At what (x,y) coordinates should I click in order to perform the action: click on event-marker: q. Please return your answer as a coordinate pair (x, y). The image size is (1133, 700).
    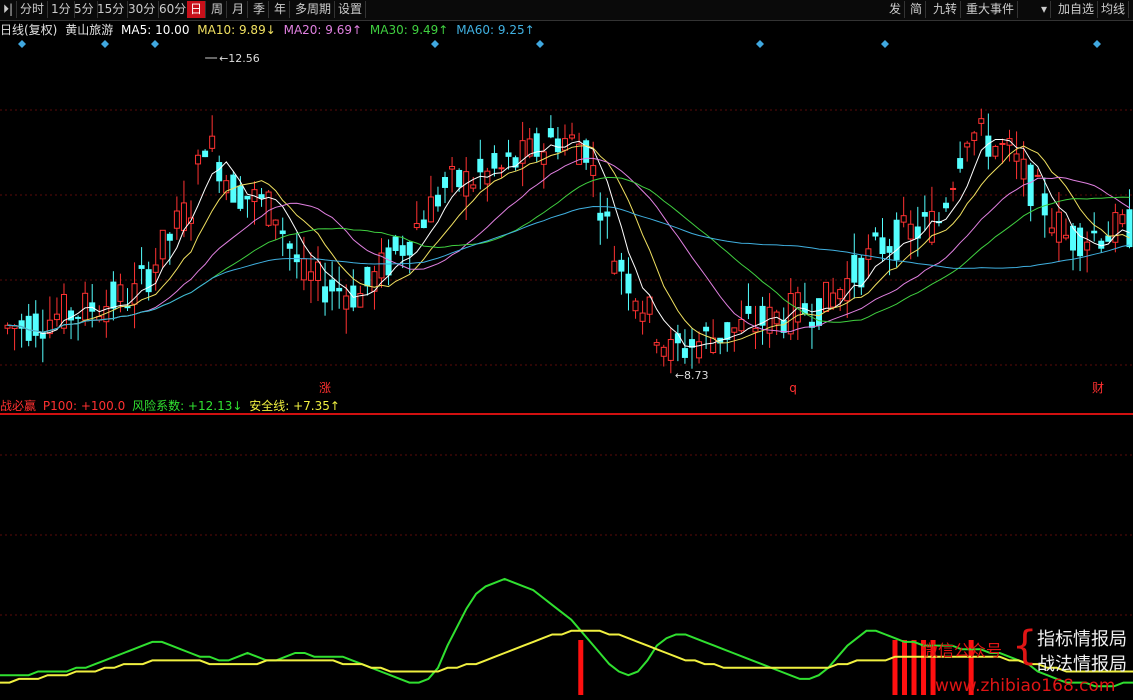
    Looking at the image, I should click on (793, 388).